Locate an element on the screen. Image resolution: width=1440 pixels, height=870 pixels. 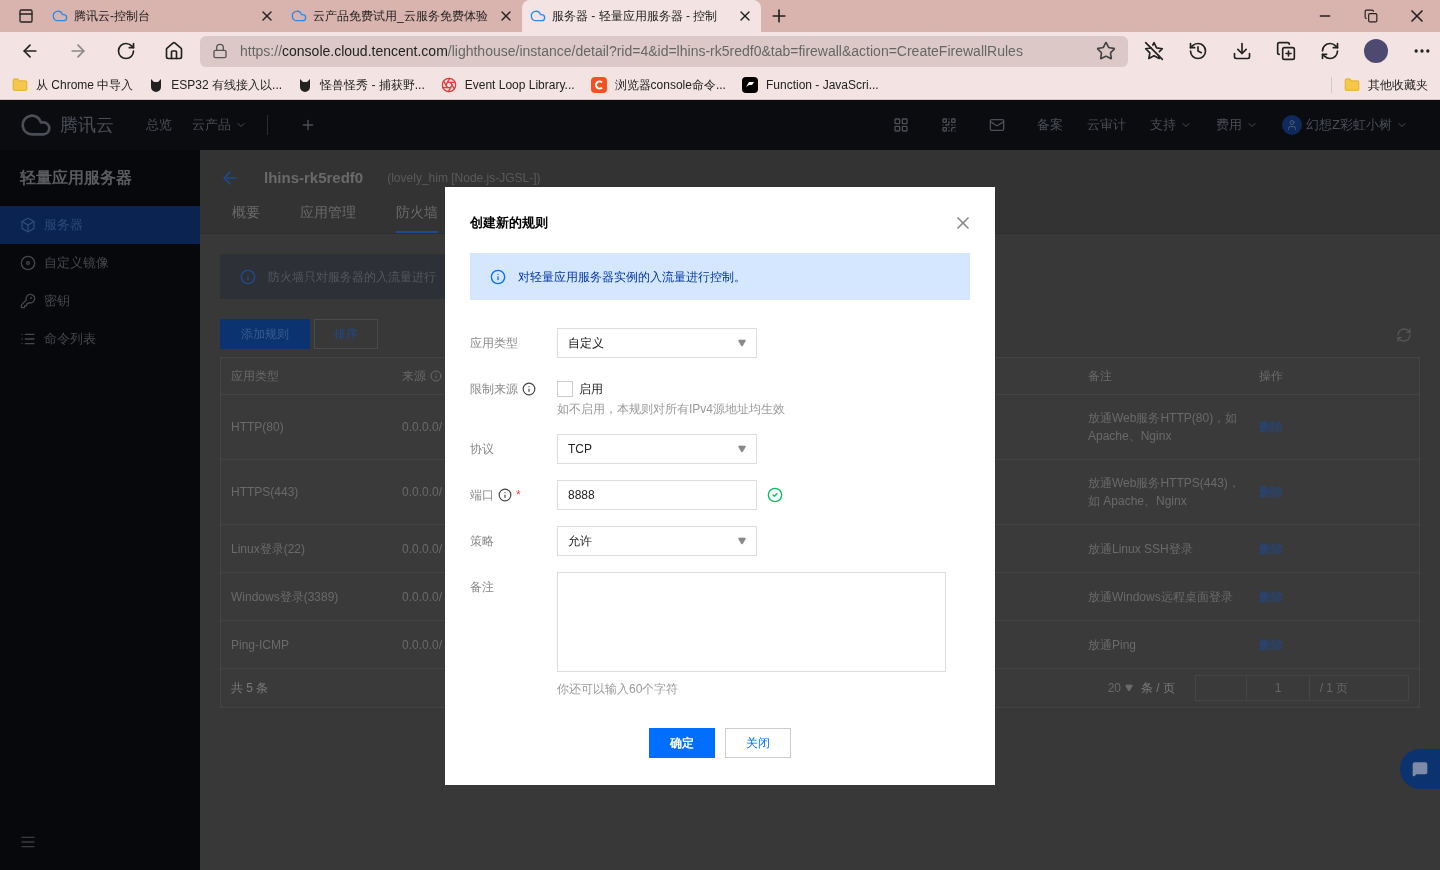
lock-icon is located at coordinates (220, 51).